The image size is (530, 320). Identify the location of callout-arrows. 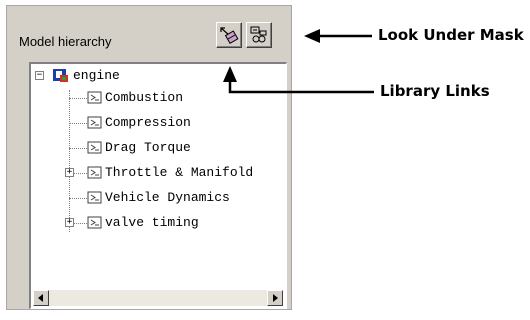
(298, 61).